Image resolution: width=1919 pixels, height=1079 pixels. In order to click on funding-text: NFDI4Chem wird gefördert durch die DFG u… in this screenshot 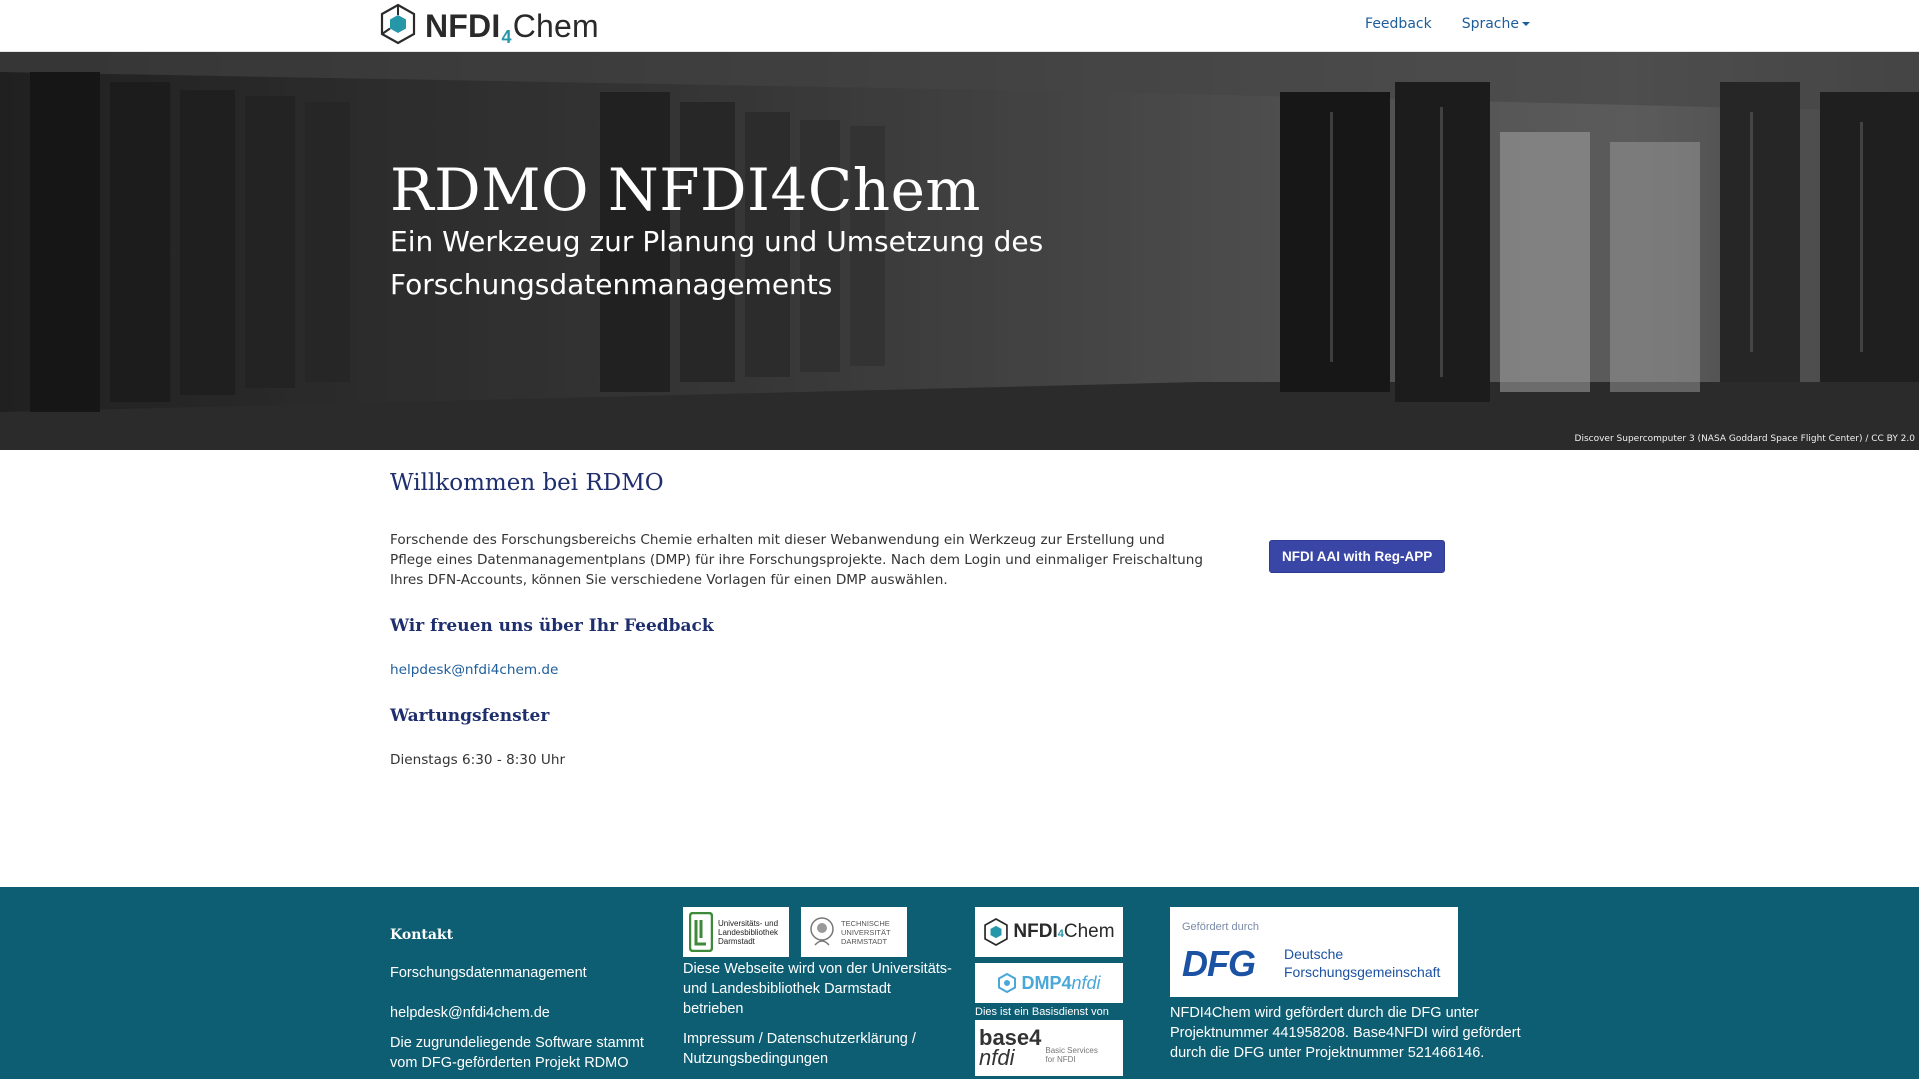, I will do `click(1345, 1033)`.